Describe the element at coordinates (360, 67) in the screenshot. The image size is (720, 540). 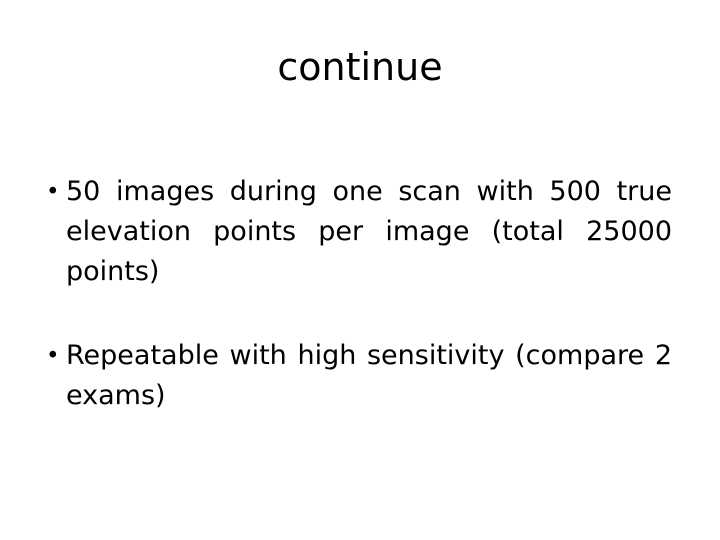
I see `page-title: continue` at that location.